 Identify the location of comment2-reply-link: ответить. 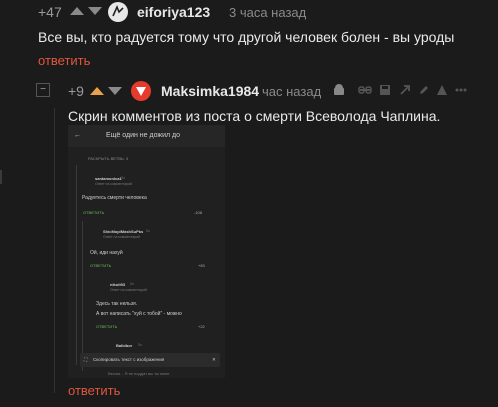
(94, 390).